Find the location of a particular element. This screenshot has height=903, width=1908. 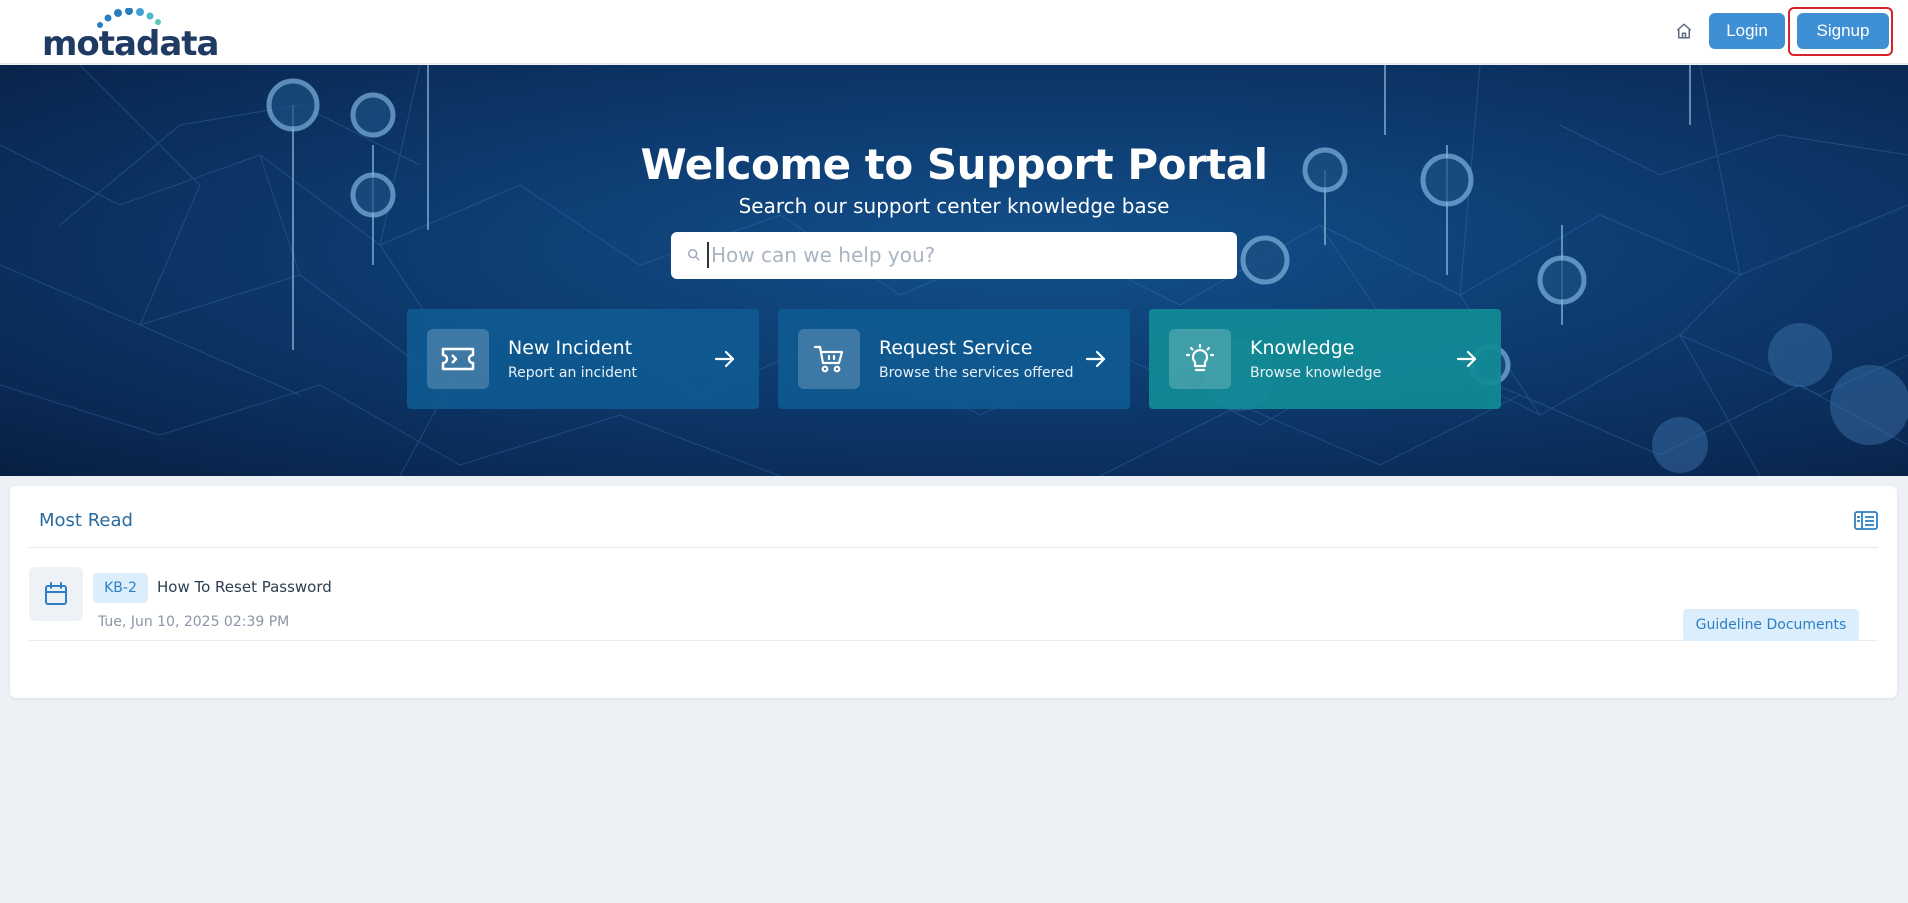

ticket-icon is located at coordinates (458, 359).